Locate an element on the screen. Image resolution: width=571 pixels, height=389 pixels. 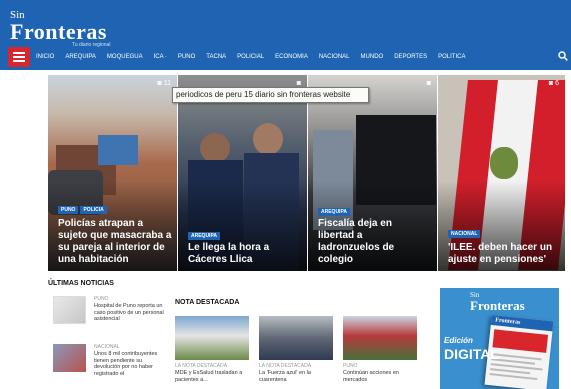
featured-card: PUNO Continúan acciones en mercados is located at coordinates (381, 349).